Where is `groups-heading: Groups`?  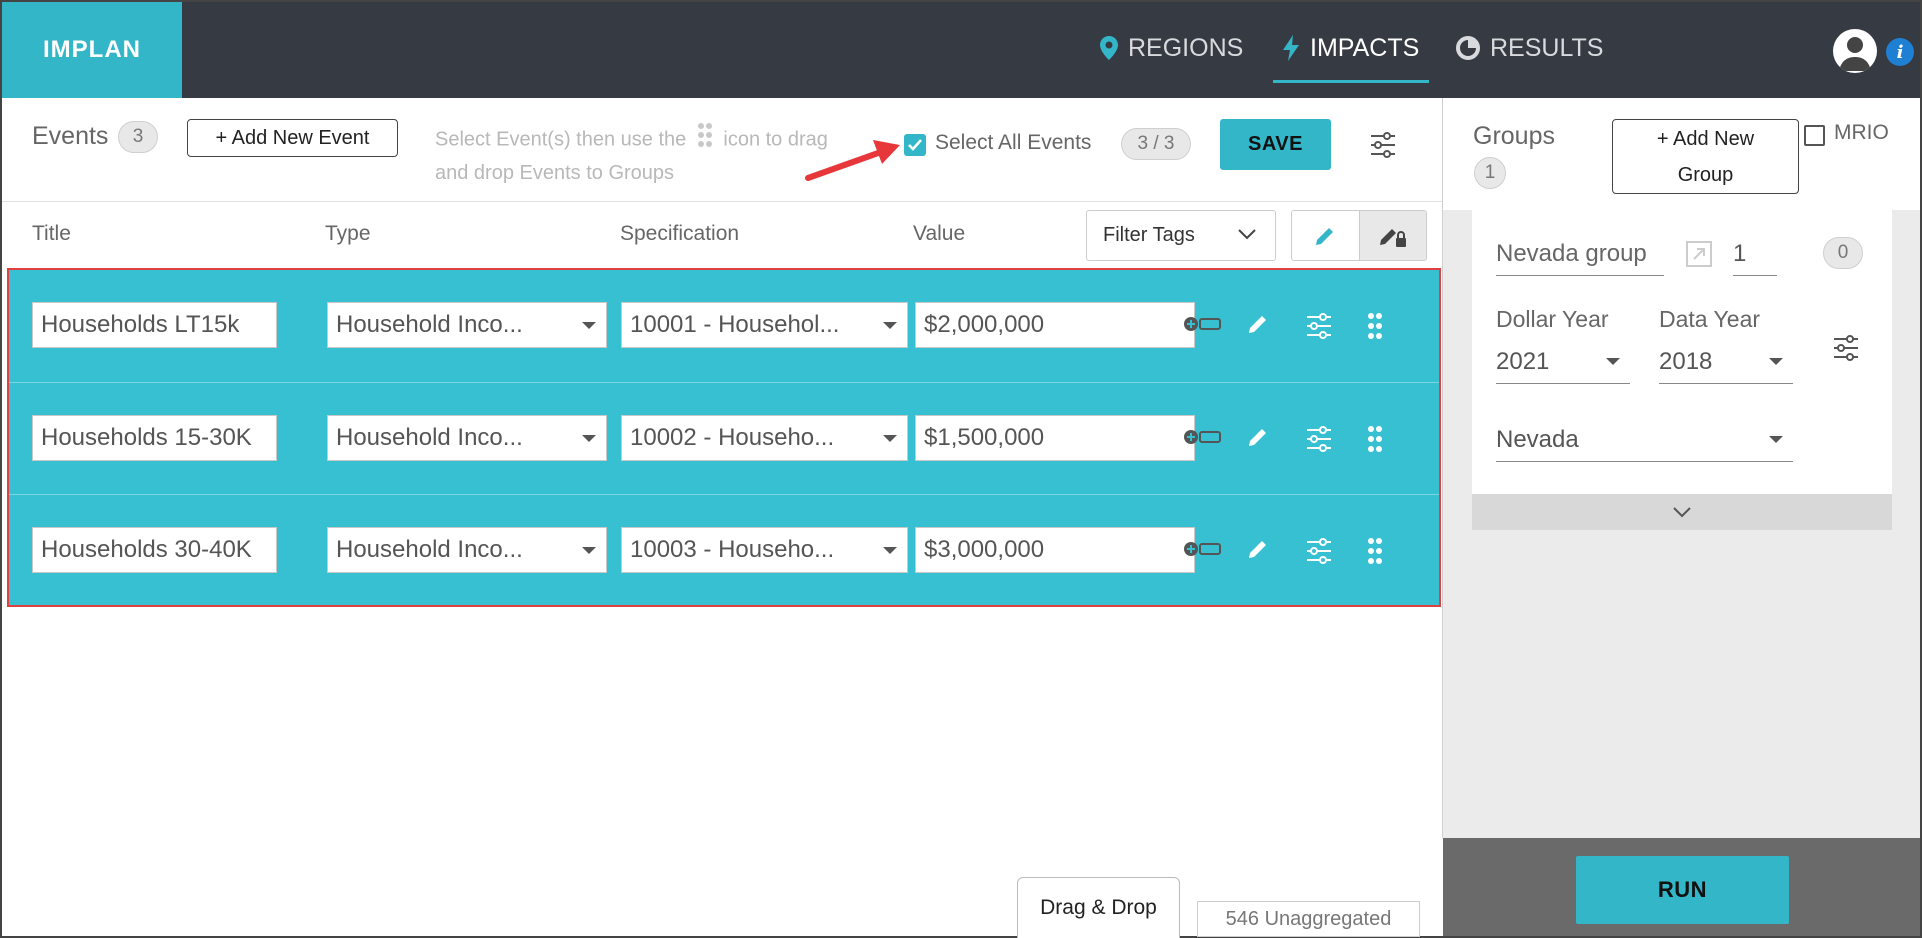 groups-heading: Groups is located at coordinates (1514, 136).